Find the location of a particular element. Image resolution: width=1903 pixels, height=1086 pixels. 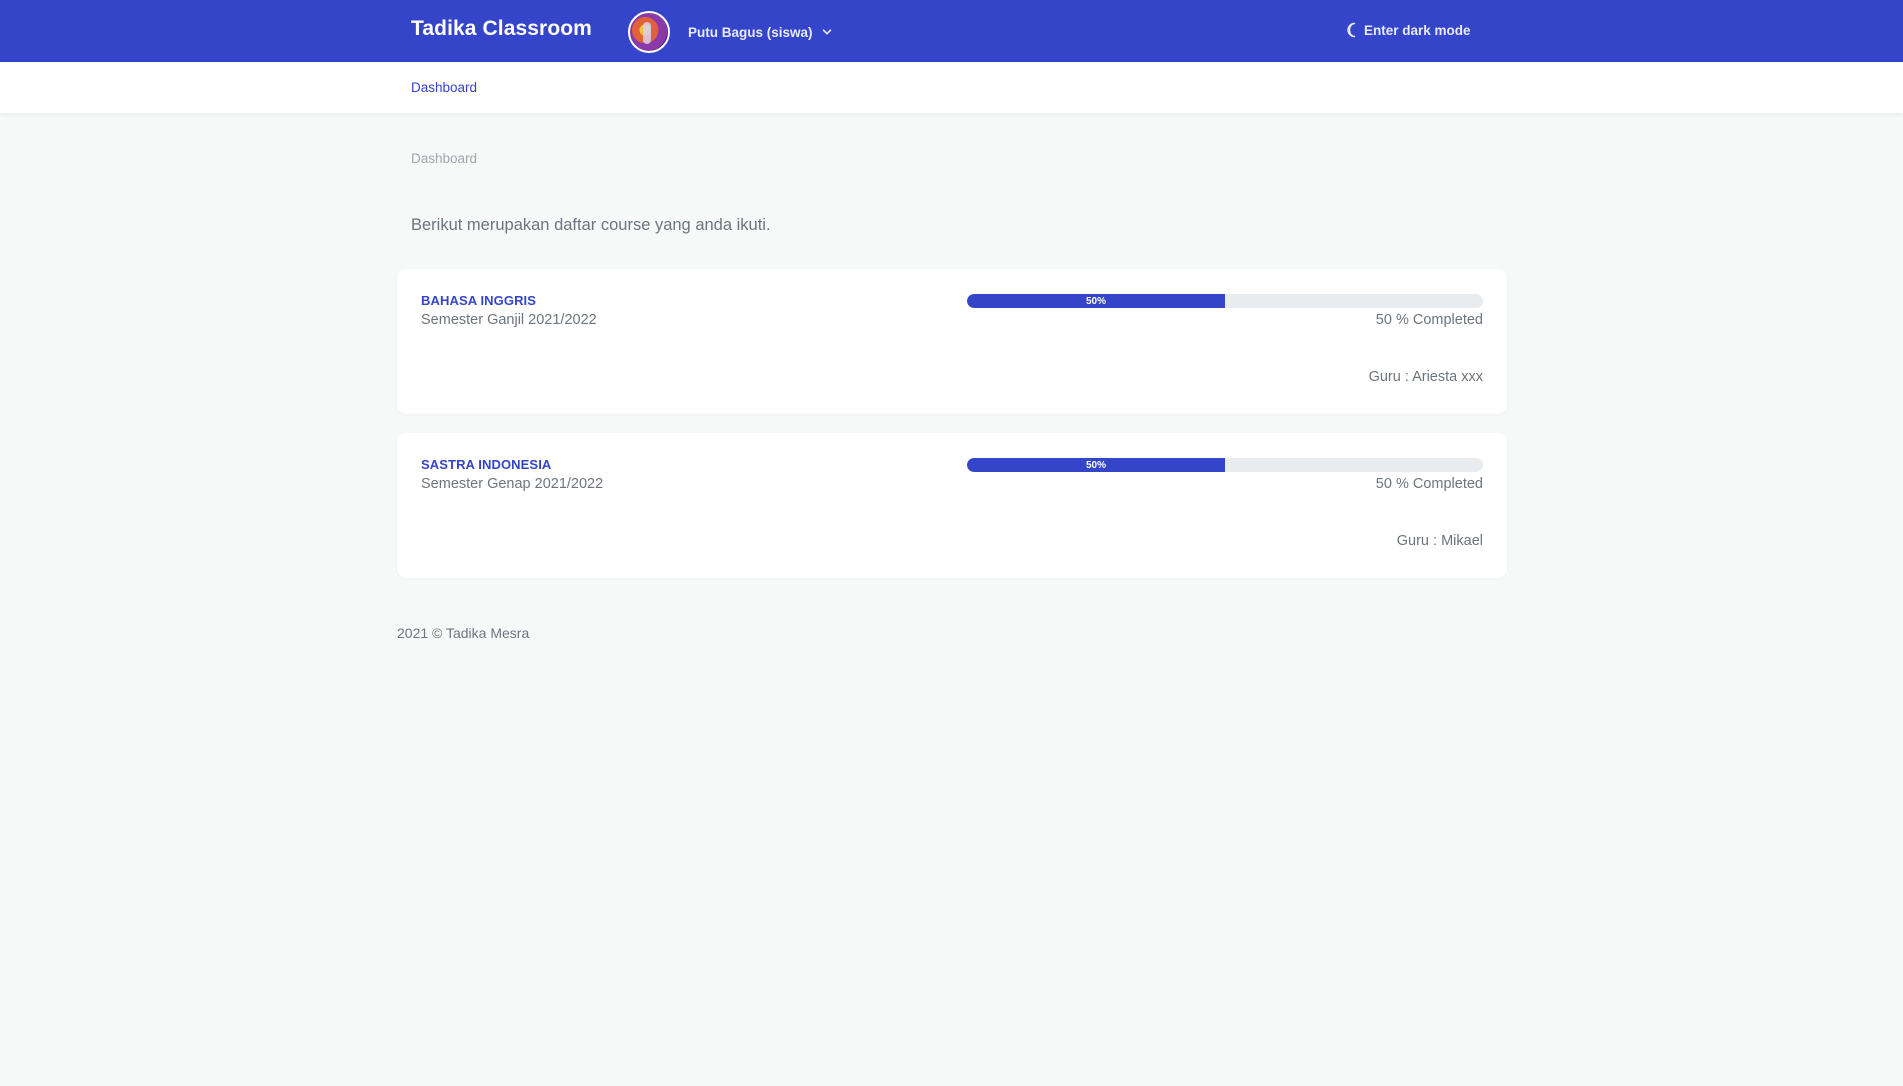

teacher-name: Guru : Ariesta xxx is located at coordinates (1425, 377).